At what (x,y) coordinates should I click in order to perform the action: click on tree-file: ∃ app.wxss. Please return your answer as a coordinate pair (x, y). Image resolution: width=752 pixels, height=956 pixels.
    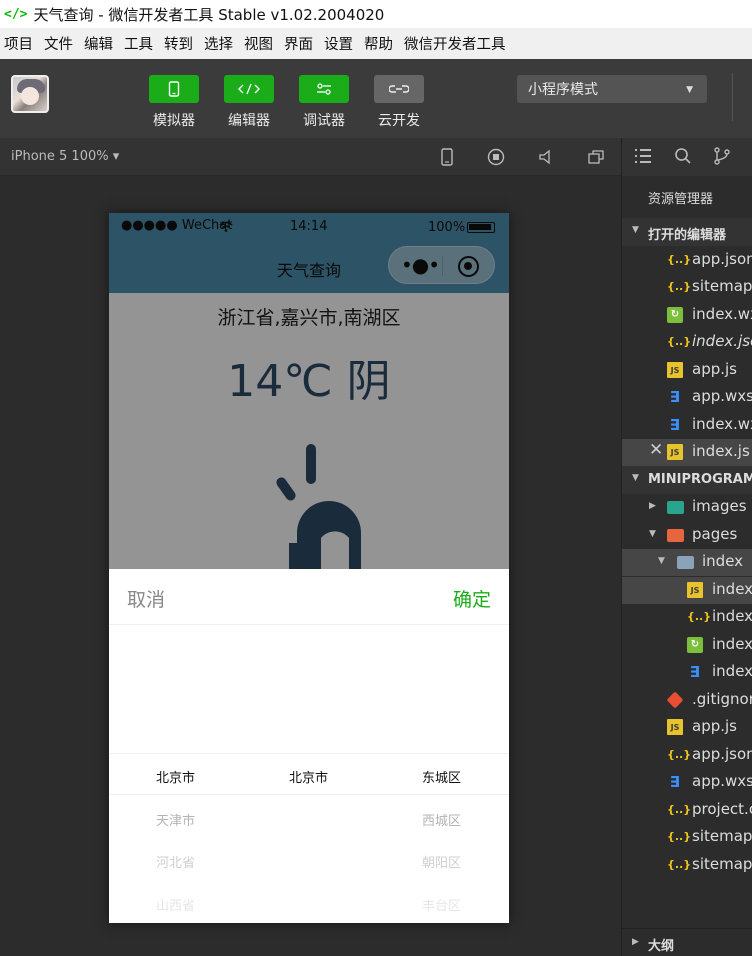
    Looking at the image, I should click on (687, 782).